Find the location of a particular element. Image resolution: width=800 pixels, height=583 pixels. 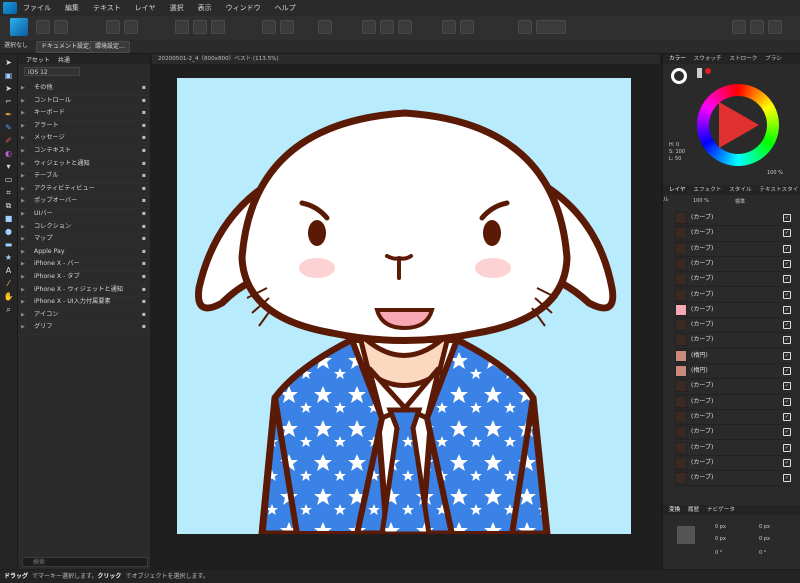

share-icon is located at coordinates (61, 27).